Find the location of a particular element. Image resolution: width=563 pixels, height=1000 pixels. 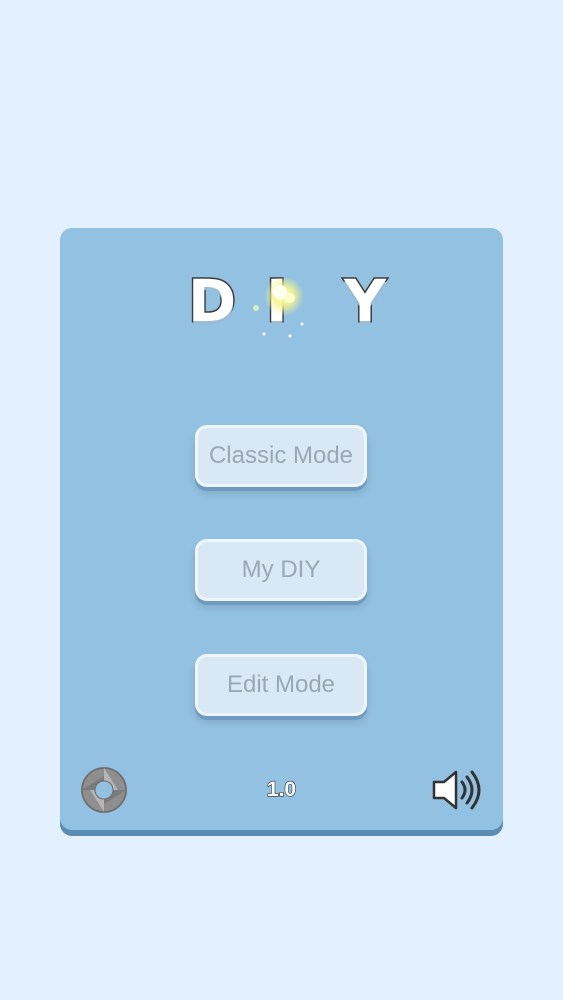

game-title: D I Y is located at coordinates (281, 306).